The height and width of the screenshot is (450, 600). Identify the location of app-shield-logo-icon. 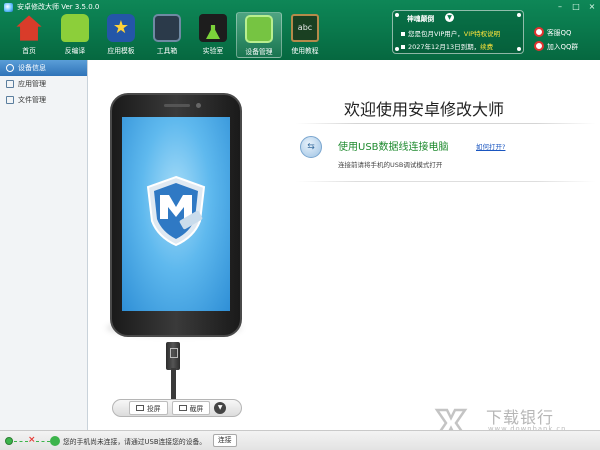
(176, 211).